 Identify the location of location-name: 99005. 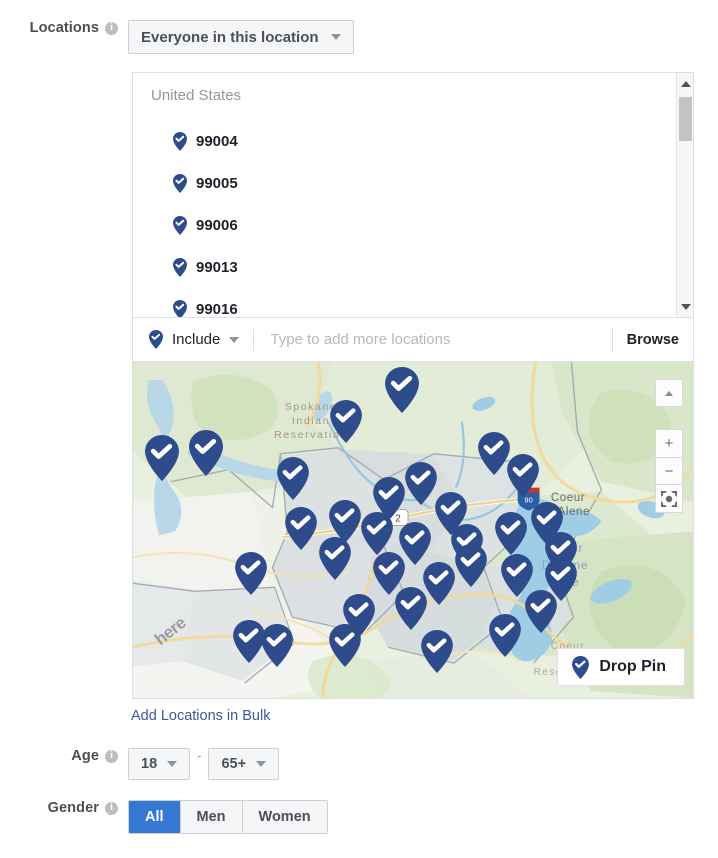
(217, 183).